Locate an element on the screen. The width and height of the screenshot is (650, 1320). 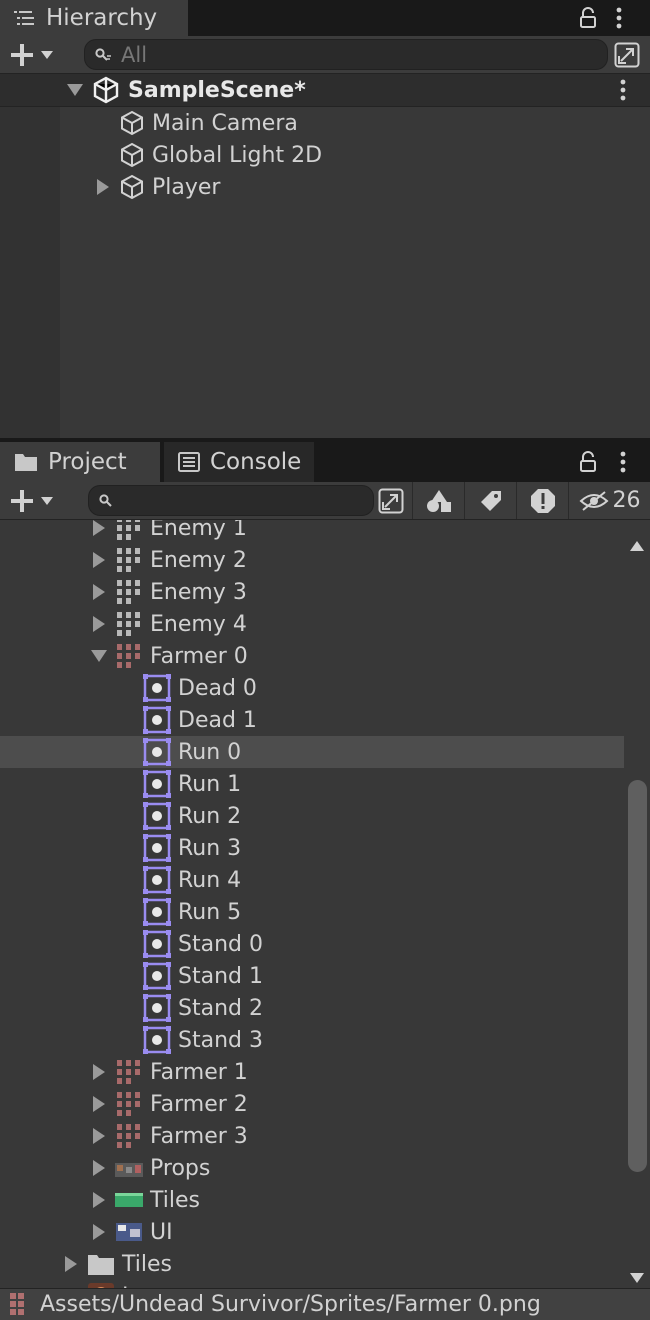
sprite-item: Run 0 is located at coordinates (191, 752).